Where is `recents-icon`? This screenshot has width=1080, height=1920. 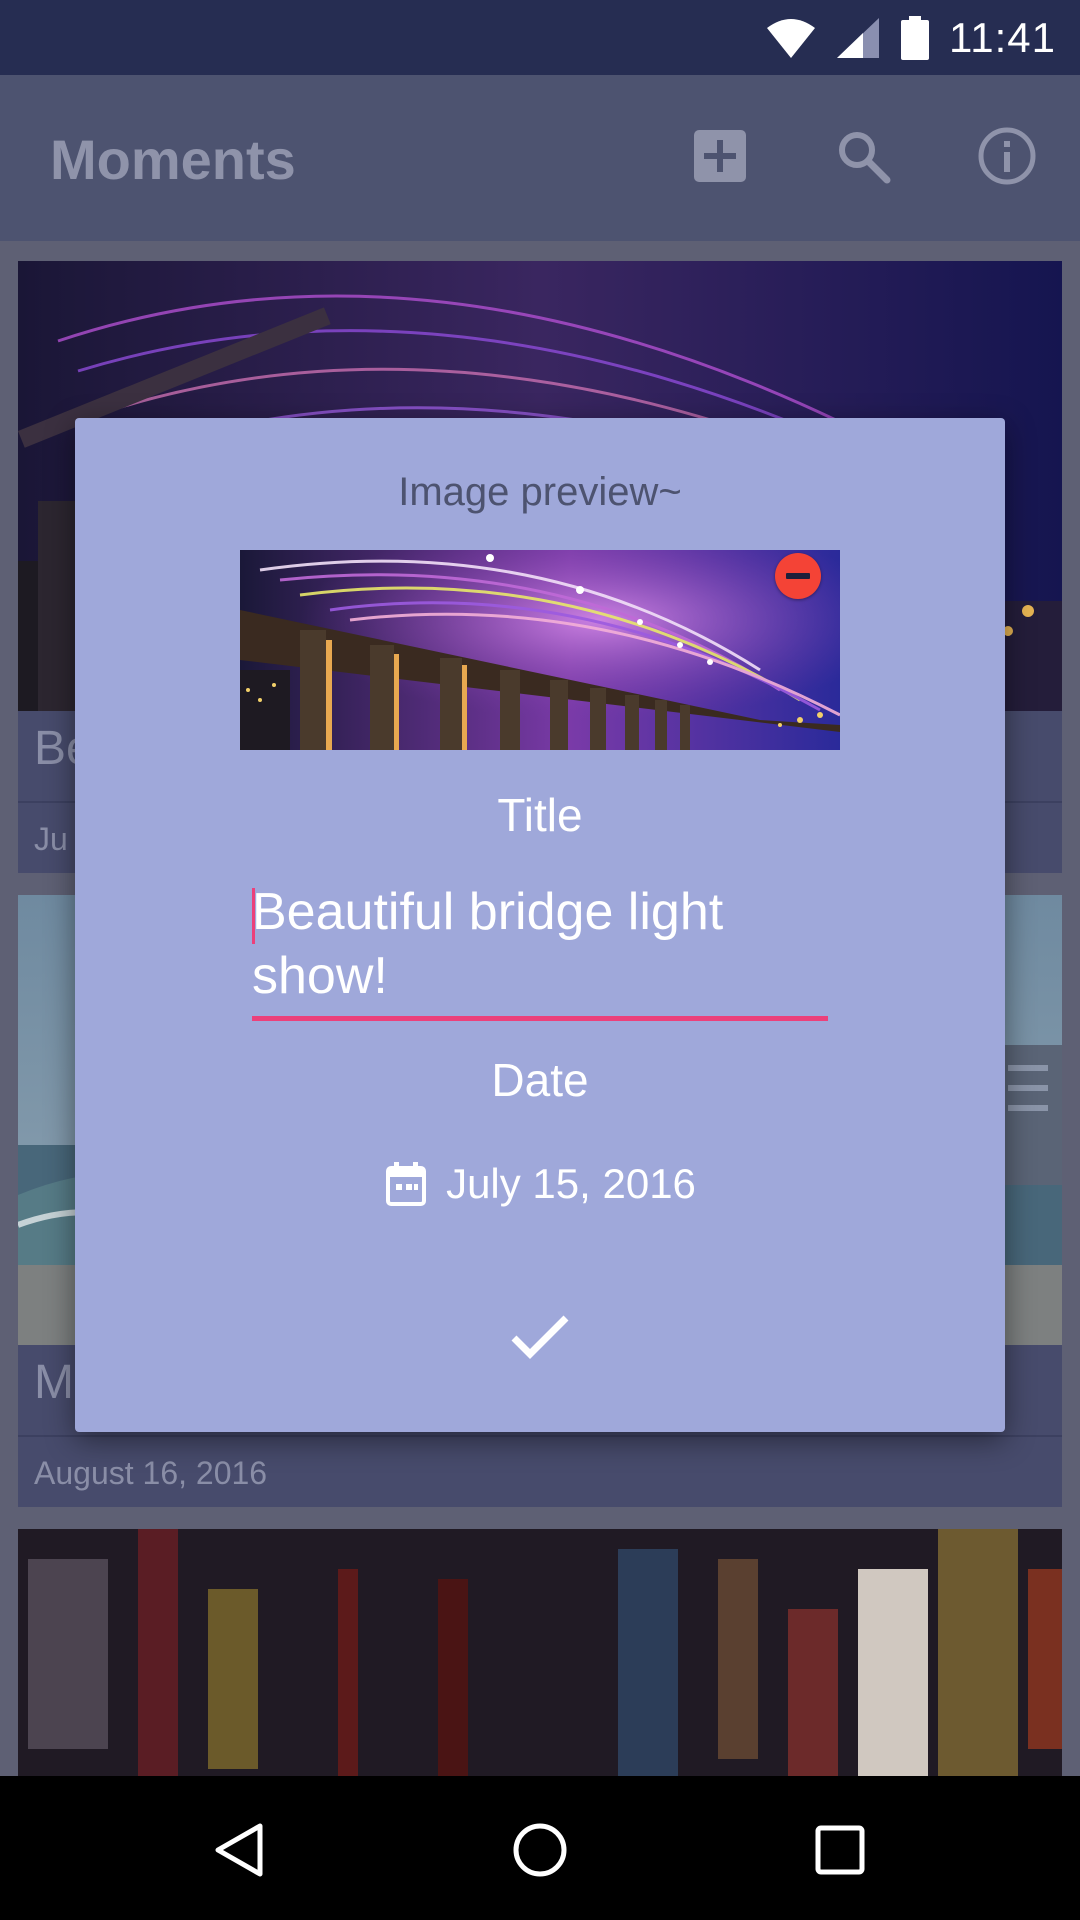
recents-icon is located at coordinates (840, 1850).